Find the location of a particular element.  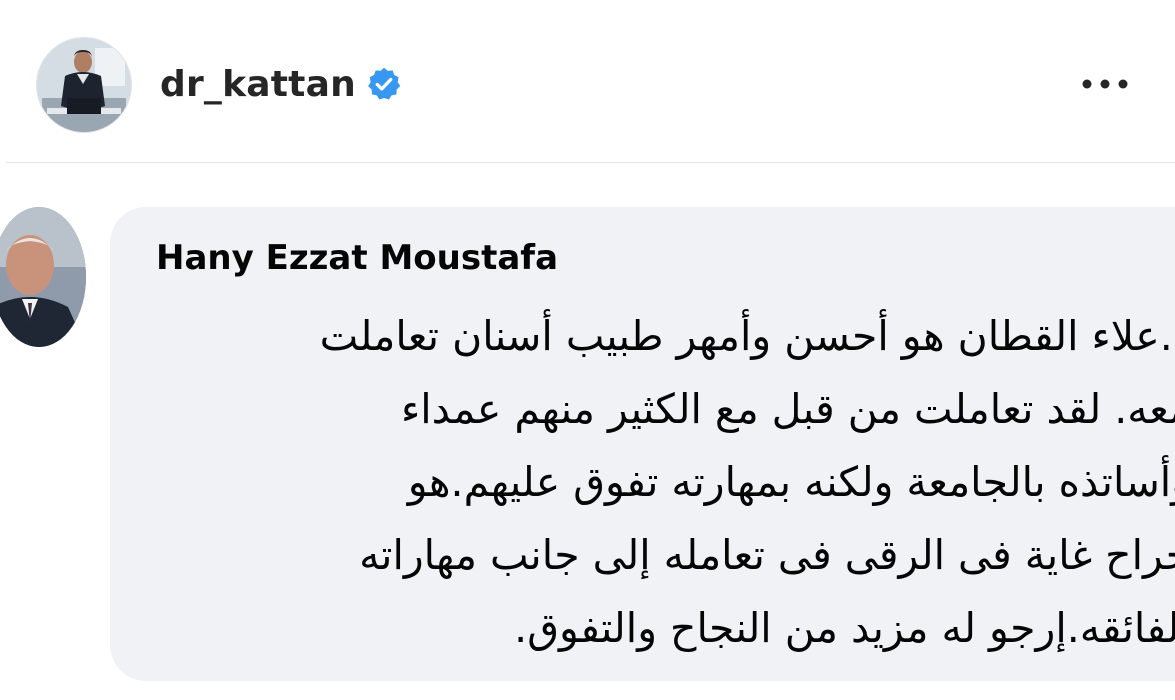

profile-photo is located at coordinates (84, 85).